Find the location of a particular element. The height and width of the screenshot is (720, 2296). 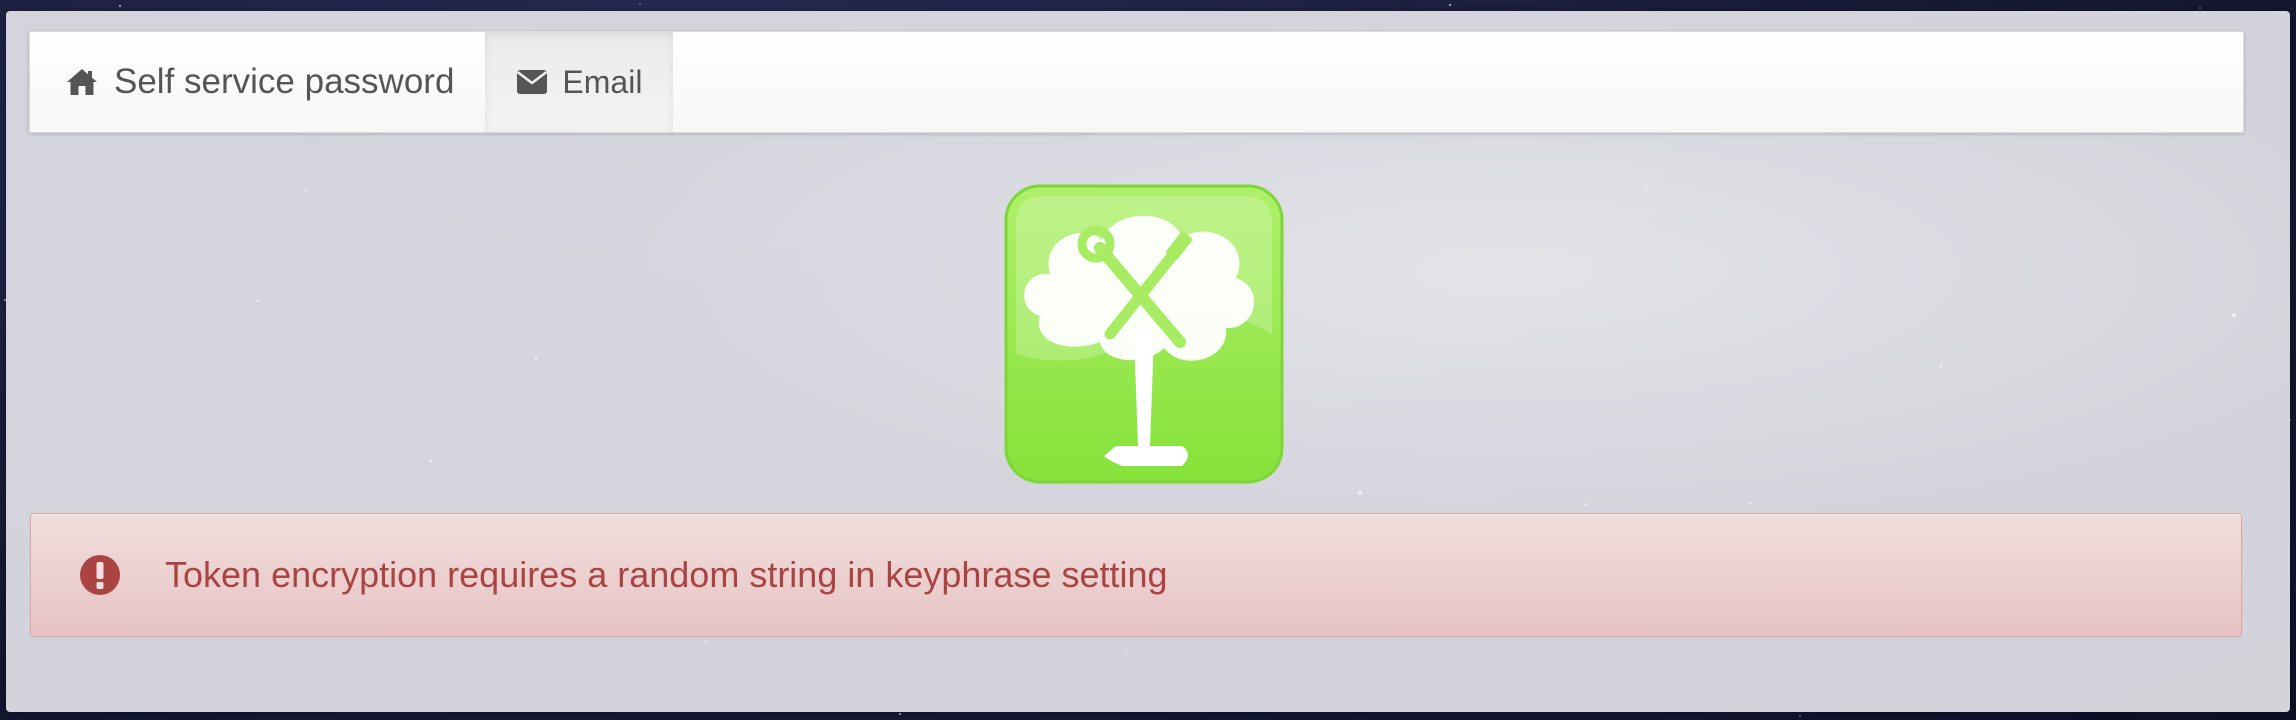

exclamation-circle-icon is located at coordinates (100, 575).